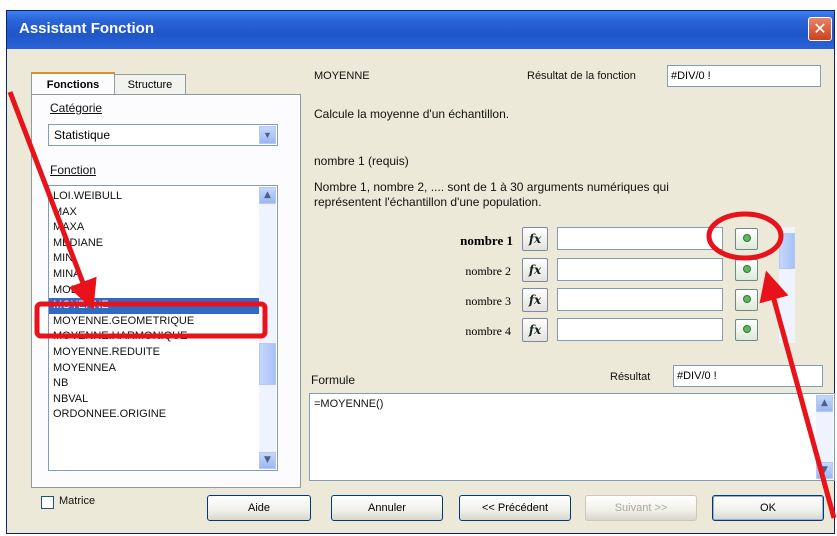 Image resolution: width=837 pixels, height=536 pixels. What do you see at coordinates (150, 84) in the screenshot?
I see `tab-structure: Structure` at bounding box center [150, 84].